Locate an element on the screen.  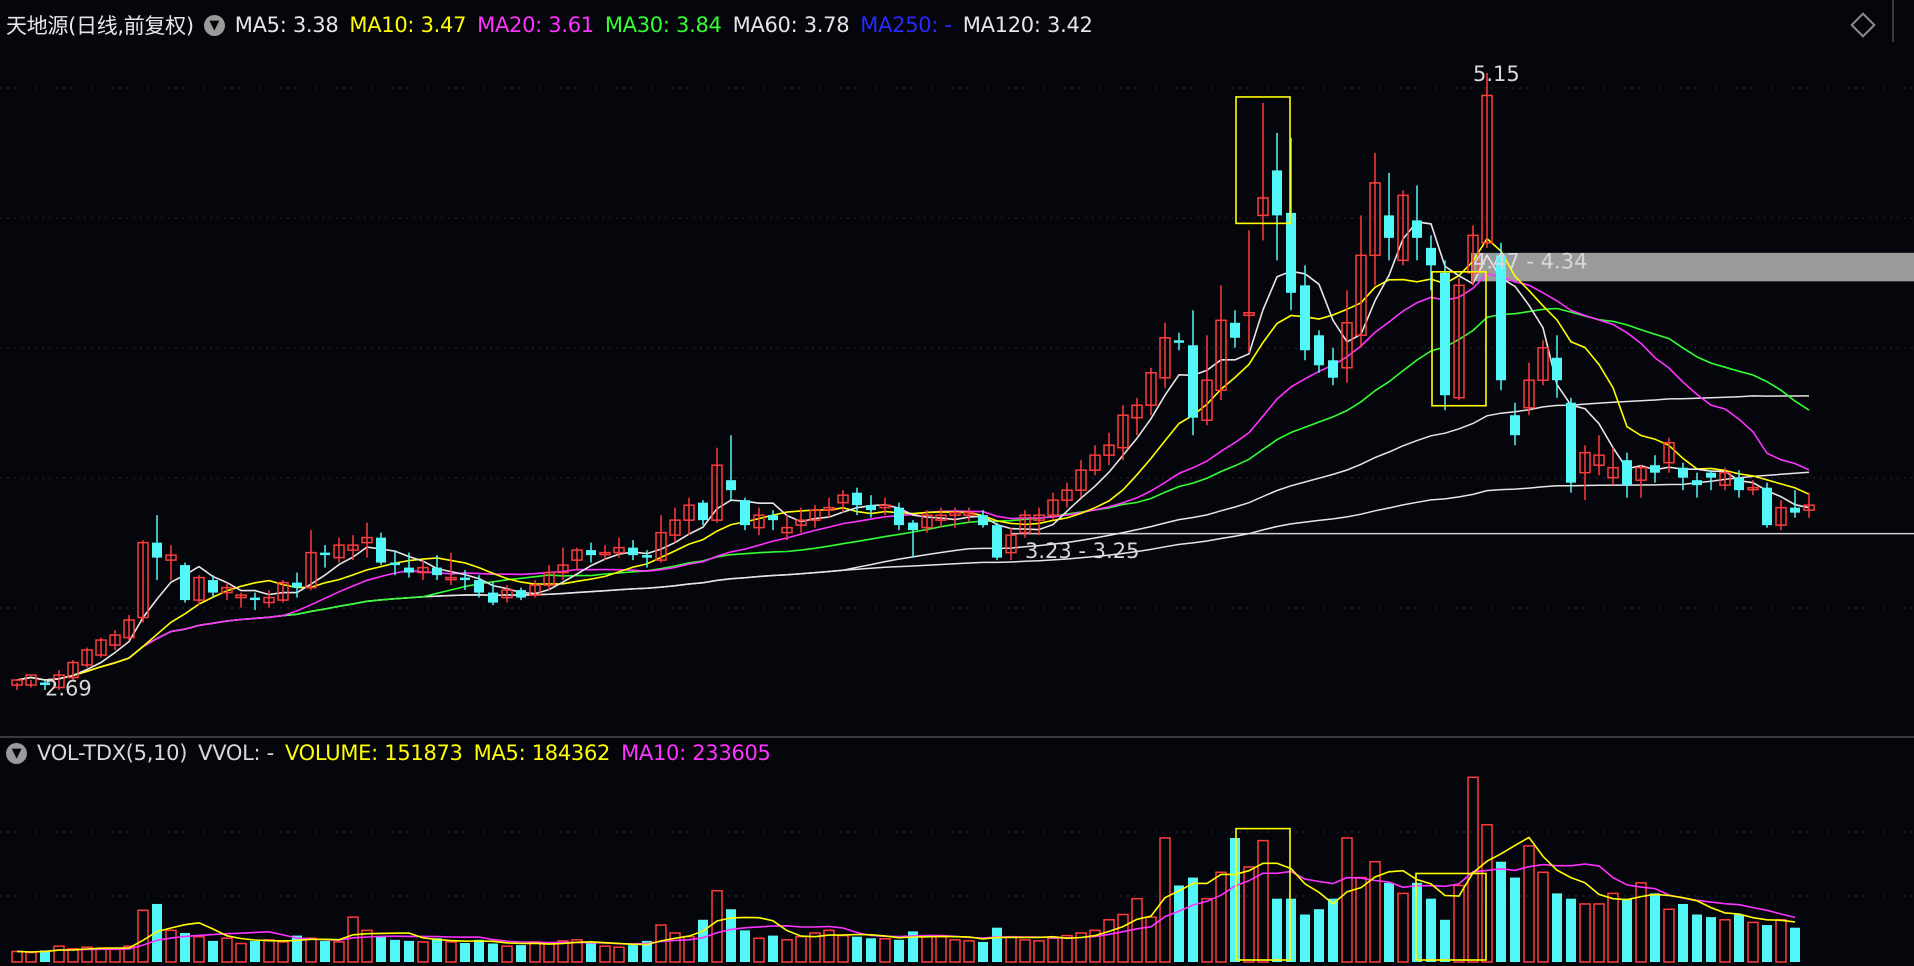
price-annotation: 2.69 is located at coordinates (68, 689).